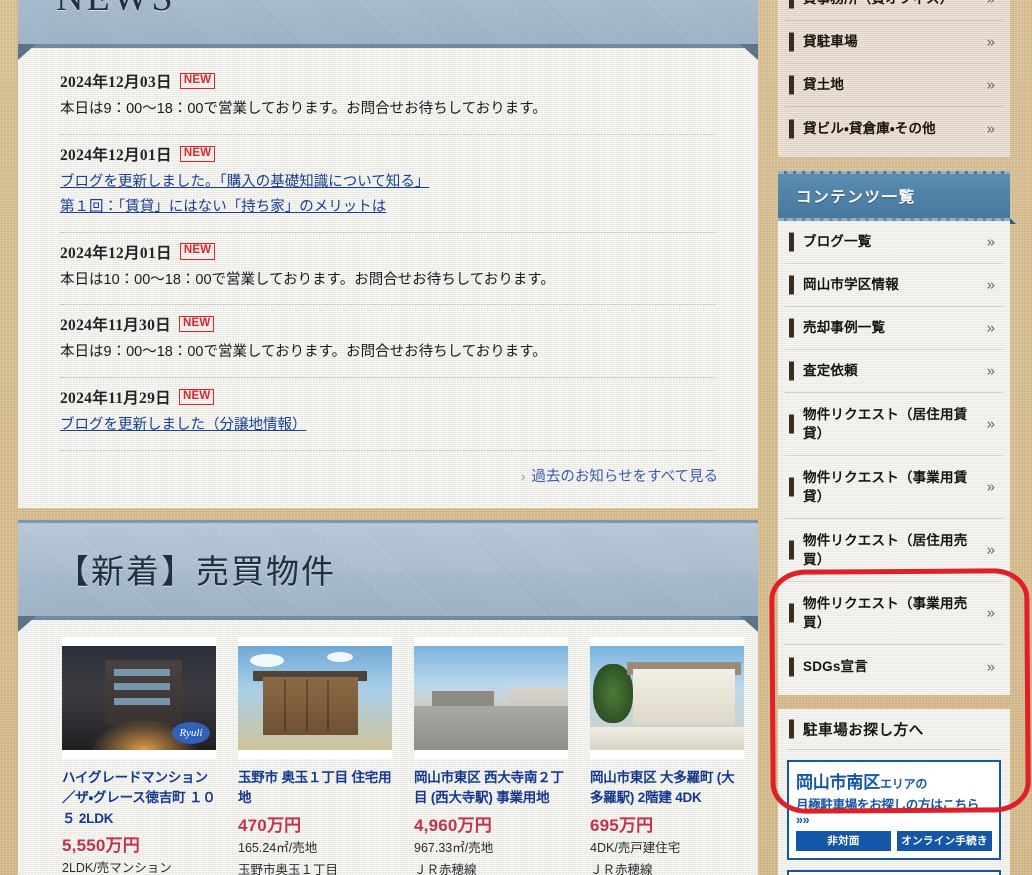 This screenshot has height=875, width=1032. What do you see at coordinates (139, 799) in the screenshot?
I see `listing-title: ハイグレードマンション／ザ・グレース徳吉町 １０５ 2LDK` at bounding box center [139, 799].